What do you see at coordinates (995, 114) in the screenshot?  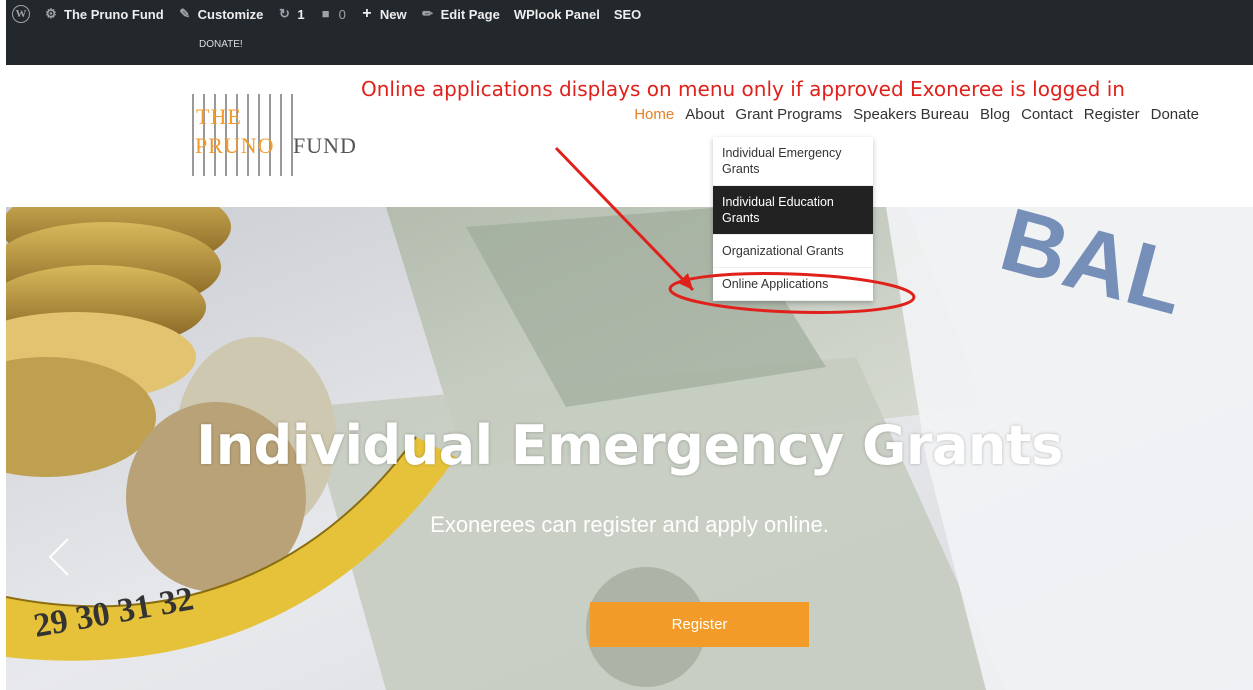 I see `nav-item-blog: Blog` at bounding box center [995, 114].